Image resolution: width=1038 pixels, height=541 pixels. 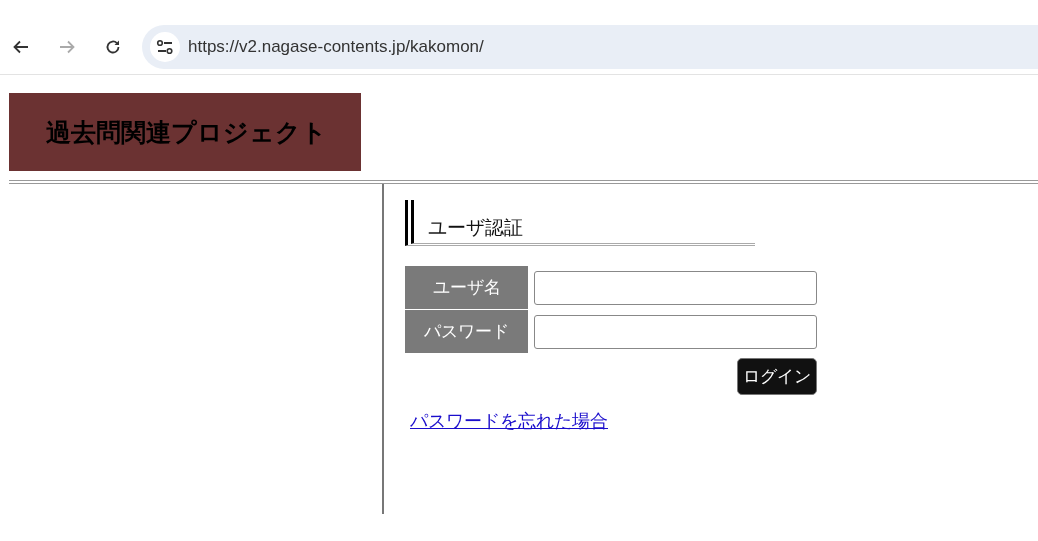 What do you see at coordinates (580, 223) in the screenshot?
I see `section-heading: ユーザ認証` at bounding box center [580, 223].